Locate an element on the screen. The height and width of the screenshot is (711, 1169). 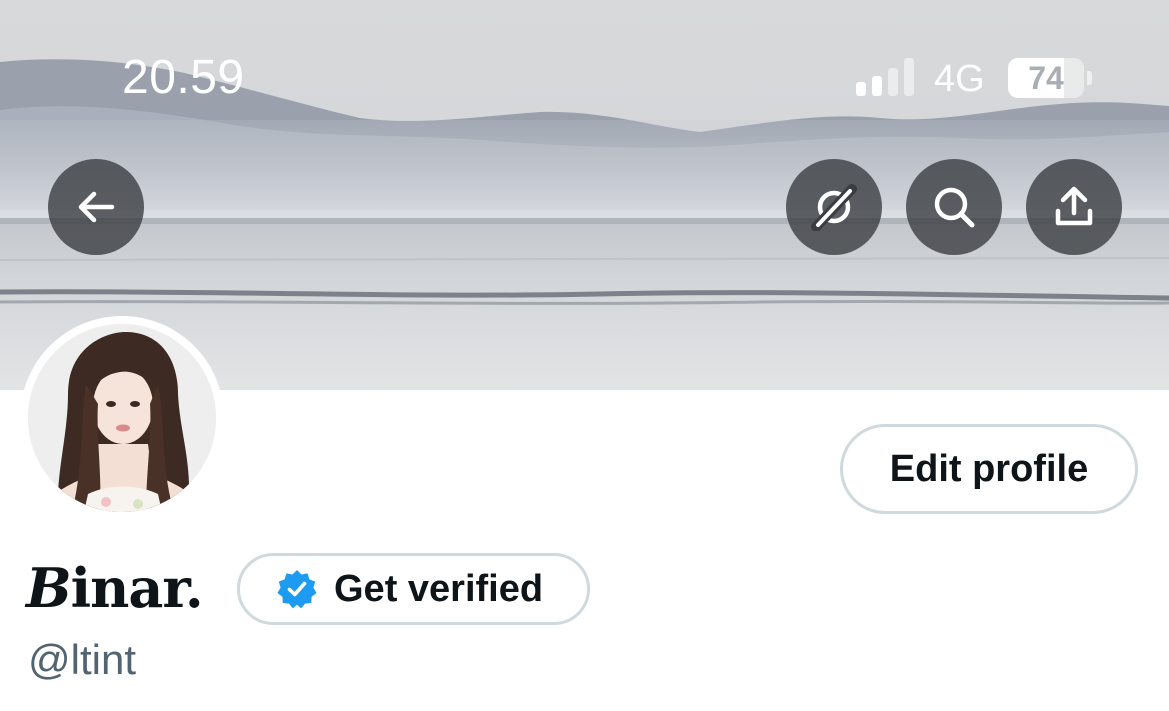
profile-avatar is located at coordinates (122, 418).